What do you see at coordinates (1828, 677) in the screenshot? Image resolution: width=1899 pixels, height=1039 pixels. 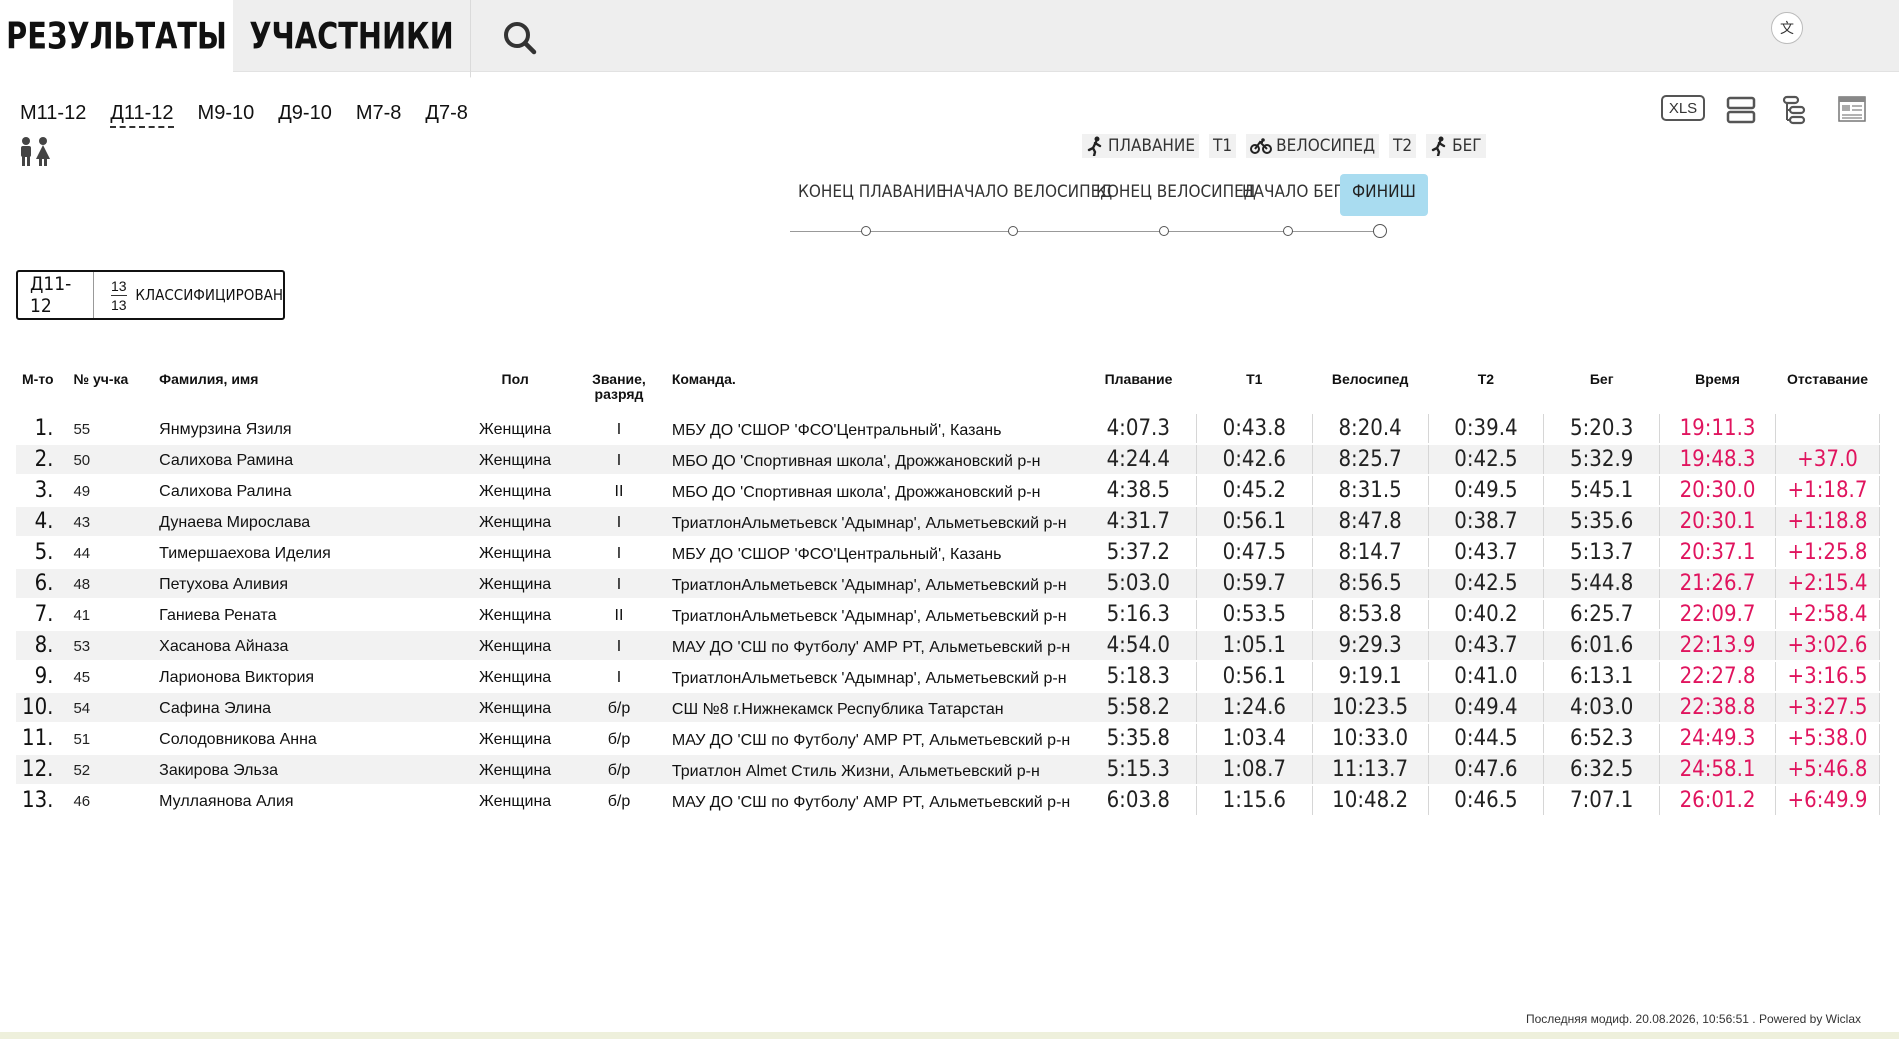 I see `row-gap: +3:16.5` at bounding box center [1828, 677].